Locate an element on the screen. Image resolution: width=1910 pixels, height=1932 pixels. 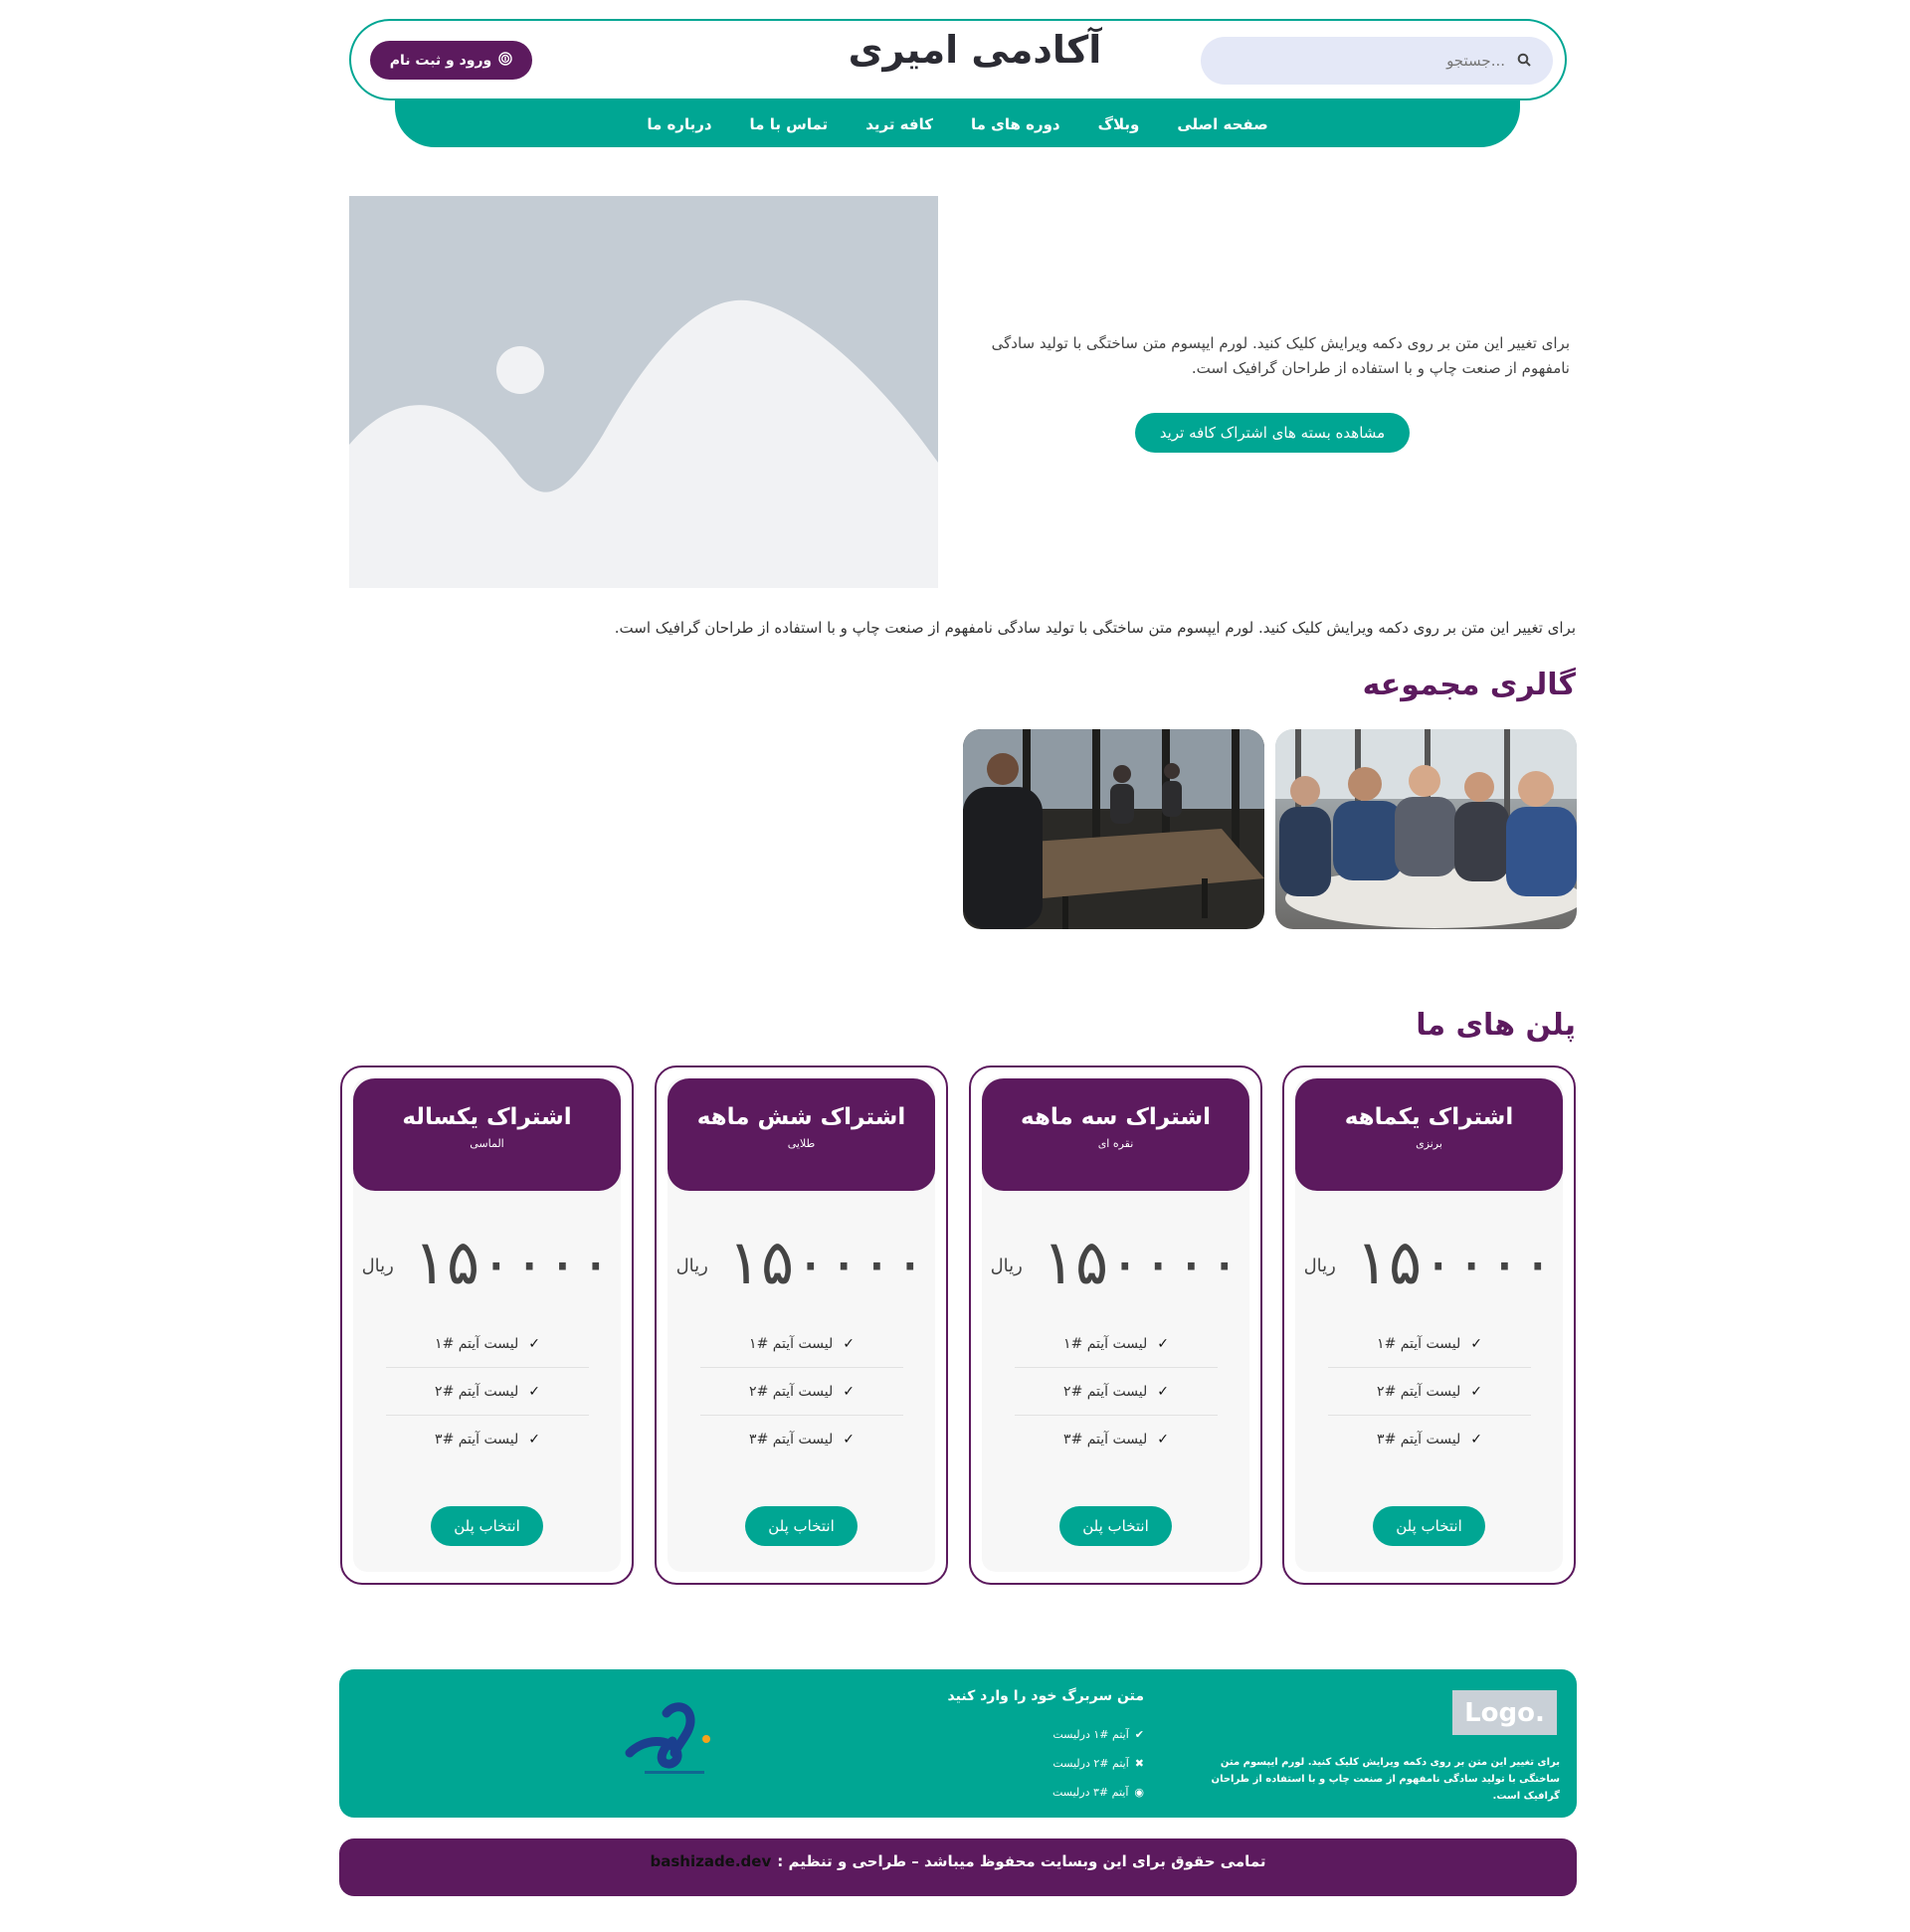
plan-header: اشتراک شش ماهه طلایی is located at coordinates (801, 1134).